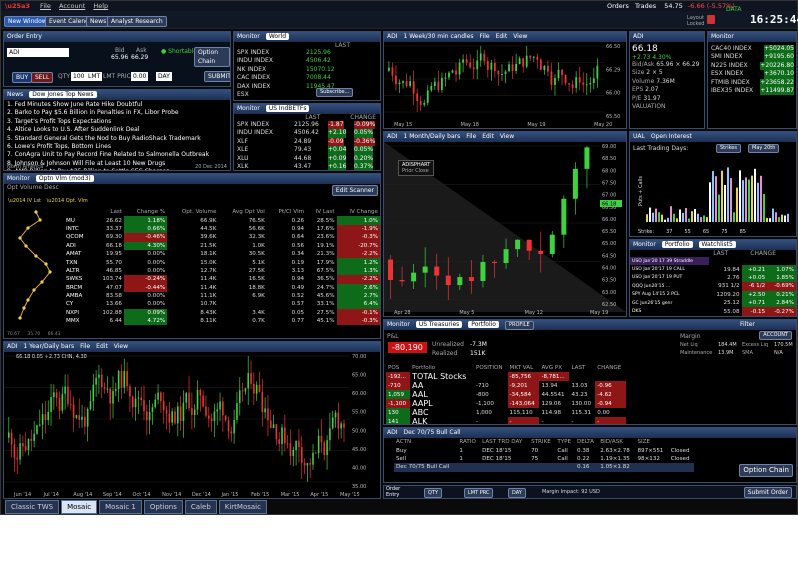  What do you see at coordinates (506, 413) in the screenshot?
I see `portfolio-row: 130 ABC 1,000 115,110 114.98 115.31 0.00` at bounding box center [506, 413].